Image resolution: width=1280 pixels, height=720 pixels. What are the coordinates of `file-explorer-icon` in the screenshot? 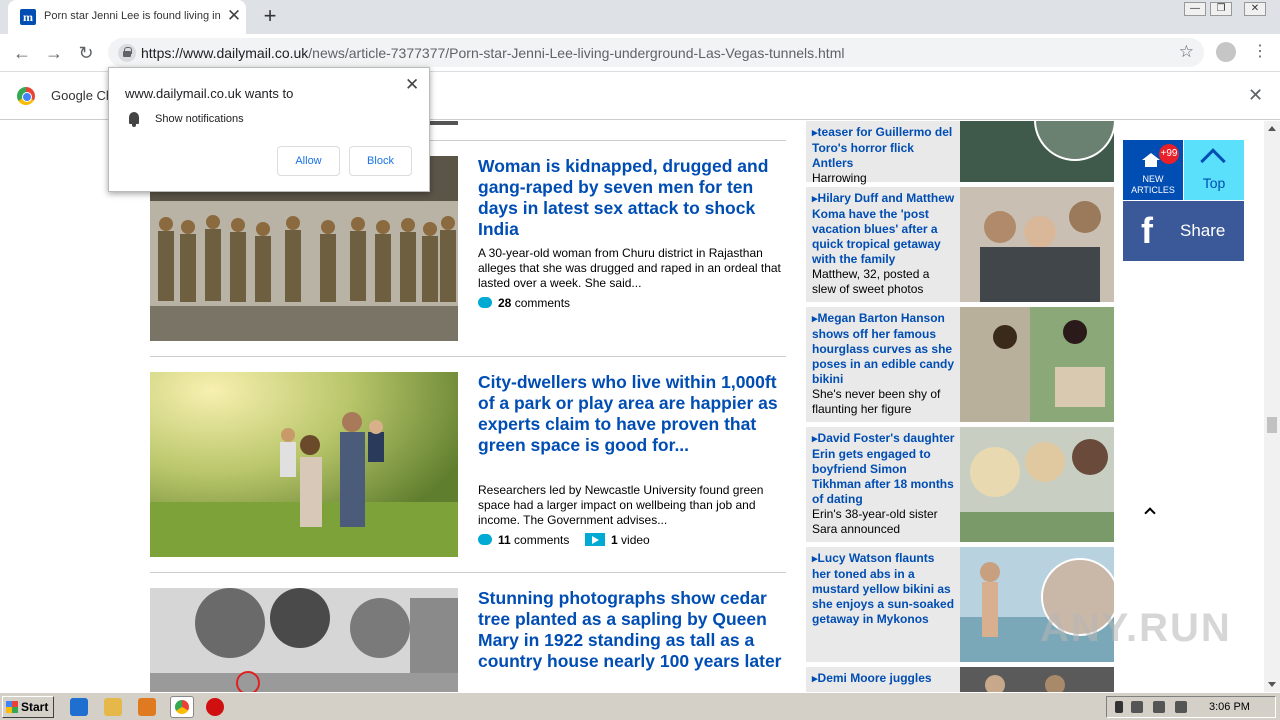 It's located at (113, 707).